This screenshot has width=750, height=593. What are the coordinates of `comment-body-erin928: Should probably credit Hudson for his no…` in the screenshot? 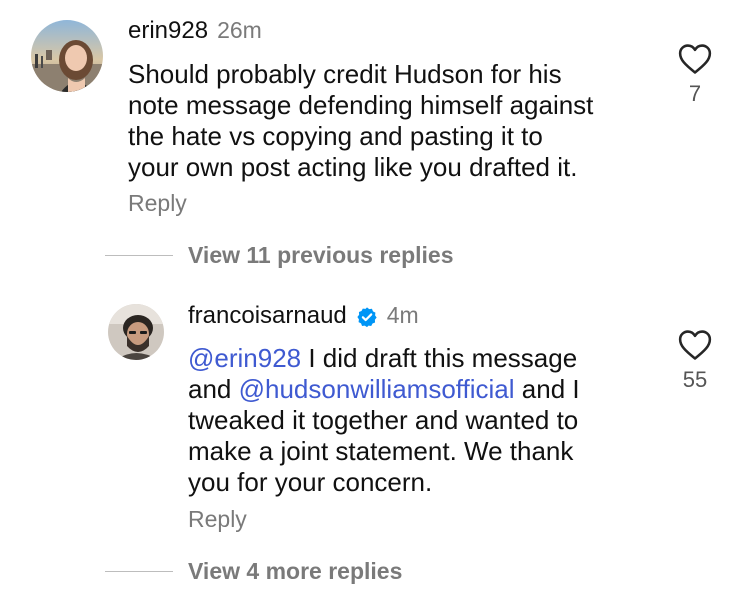 It's located at (360, 121).